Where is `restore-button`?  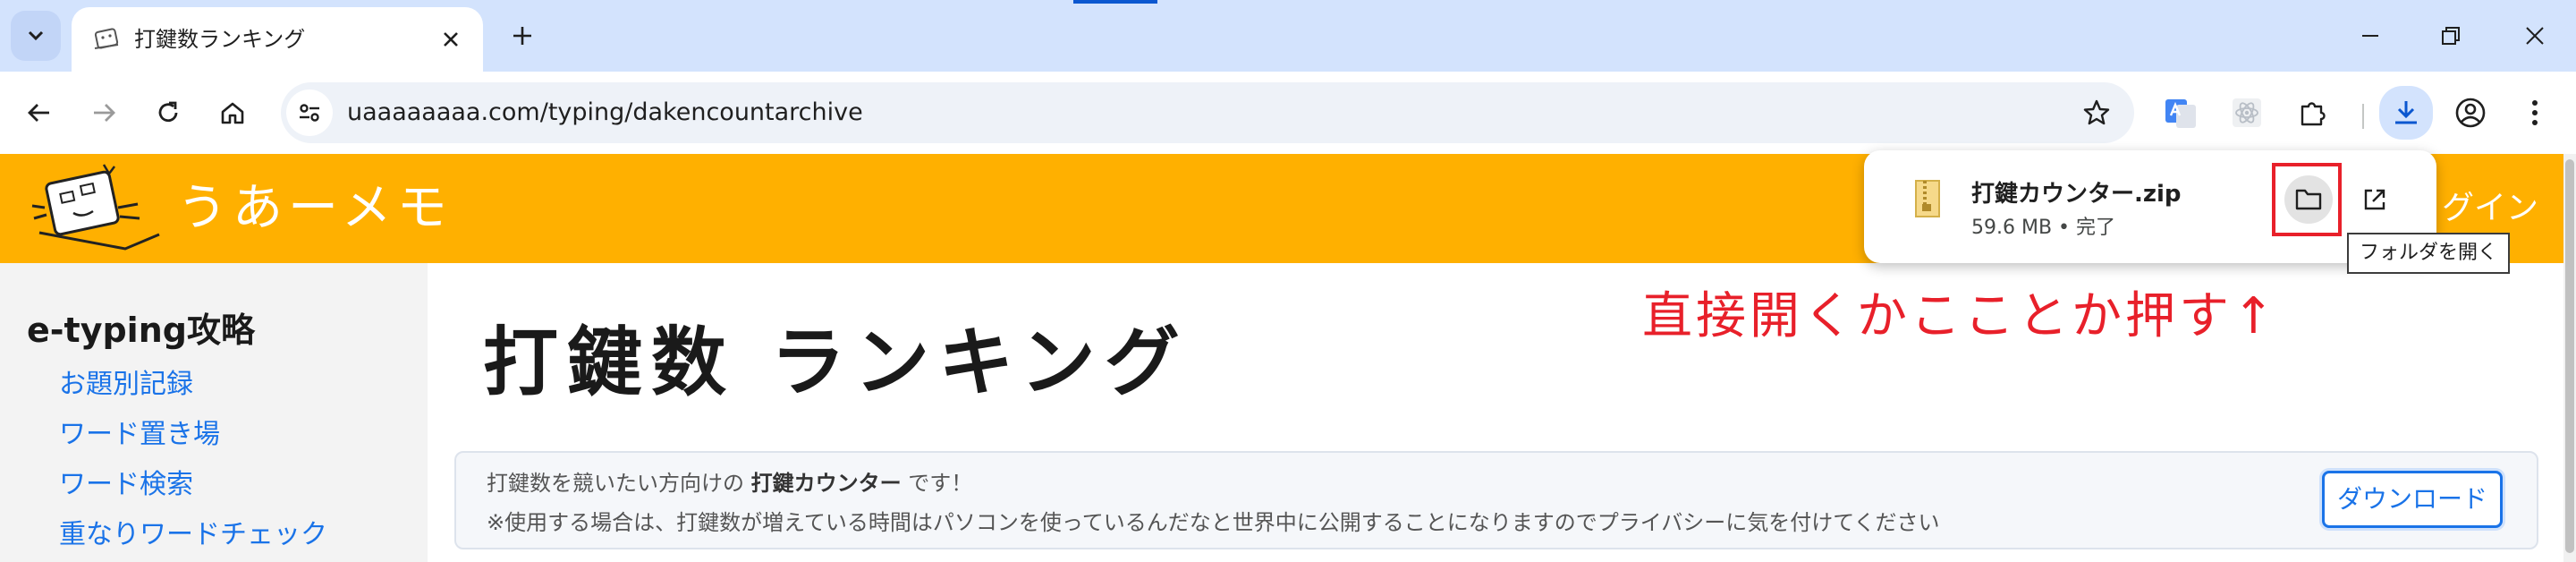 restore-button is located at coordinates (2450, 35).